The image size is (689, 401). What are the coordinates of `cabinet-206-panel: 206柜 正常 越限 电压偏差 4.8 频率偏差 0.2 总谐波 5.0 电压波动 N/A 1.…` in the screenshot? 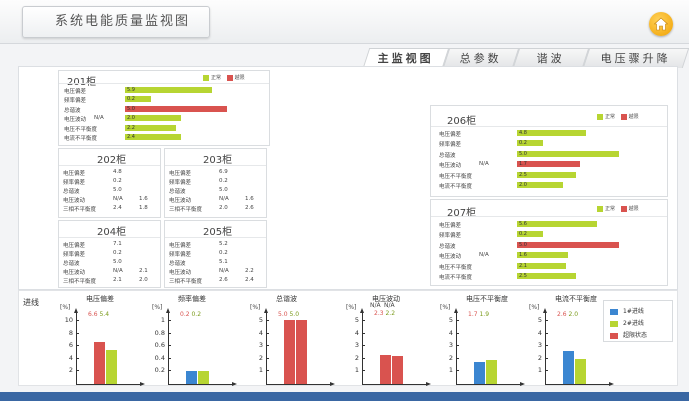 It's located at (549, 151).